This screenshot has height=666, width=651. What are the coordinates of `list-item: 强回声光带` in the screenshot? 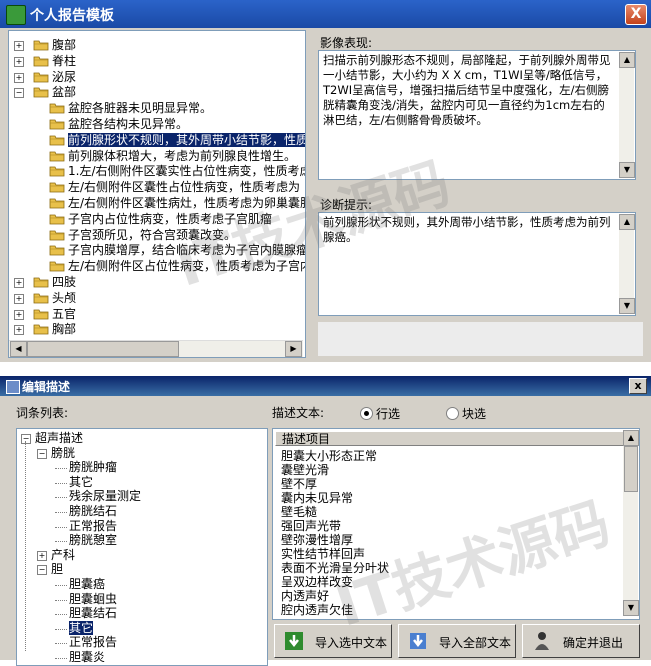 It's located at (311, 526).